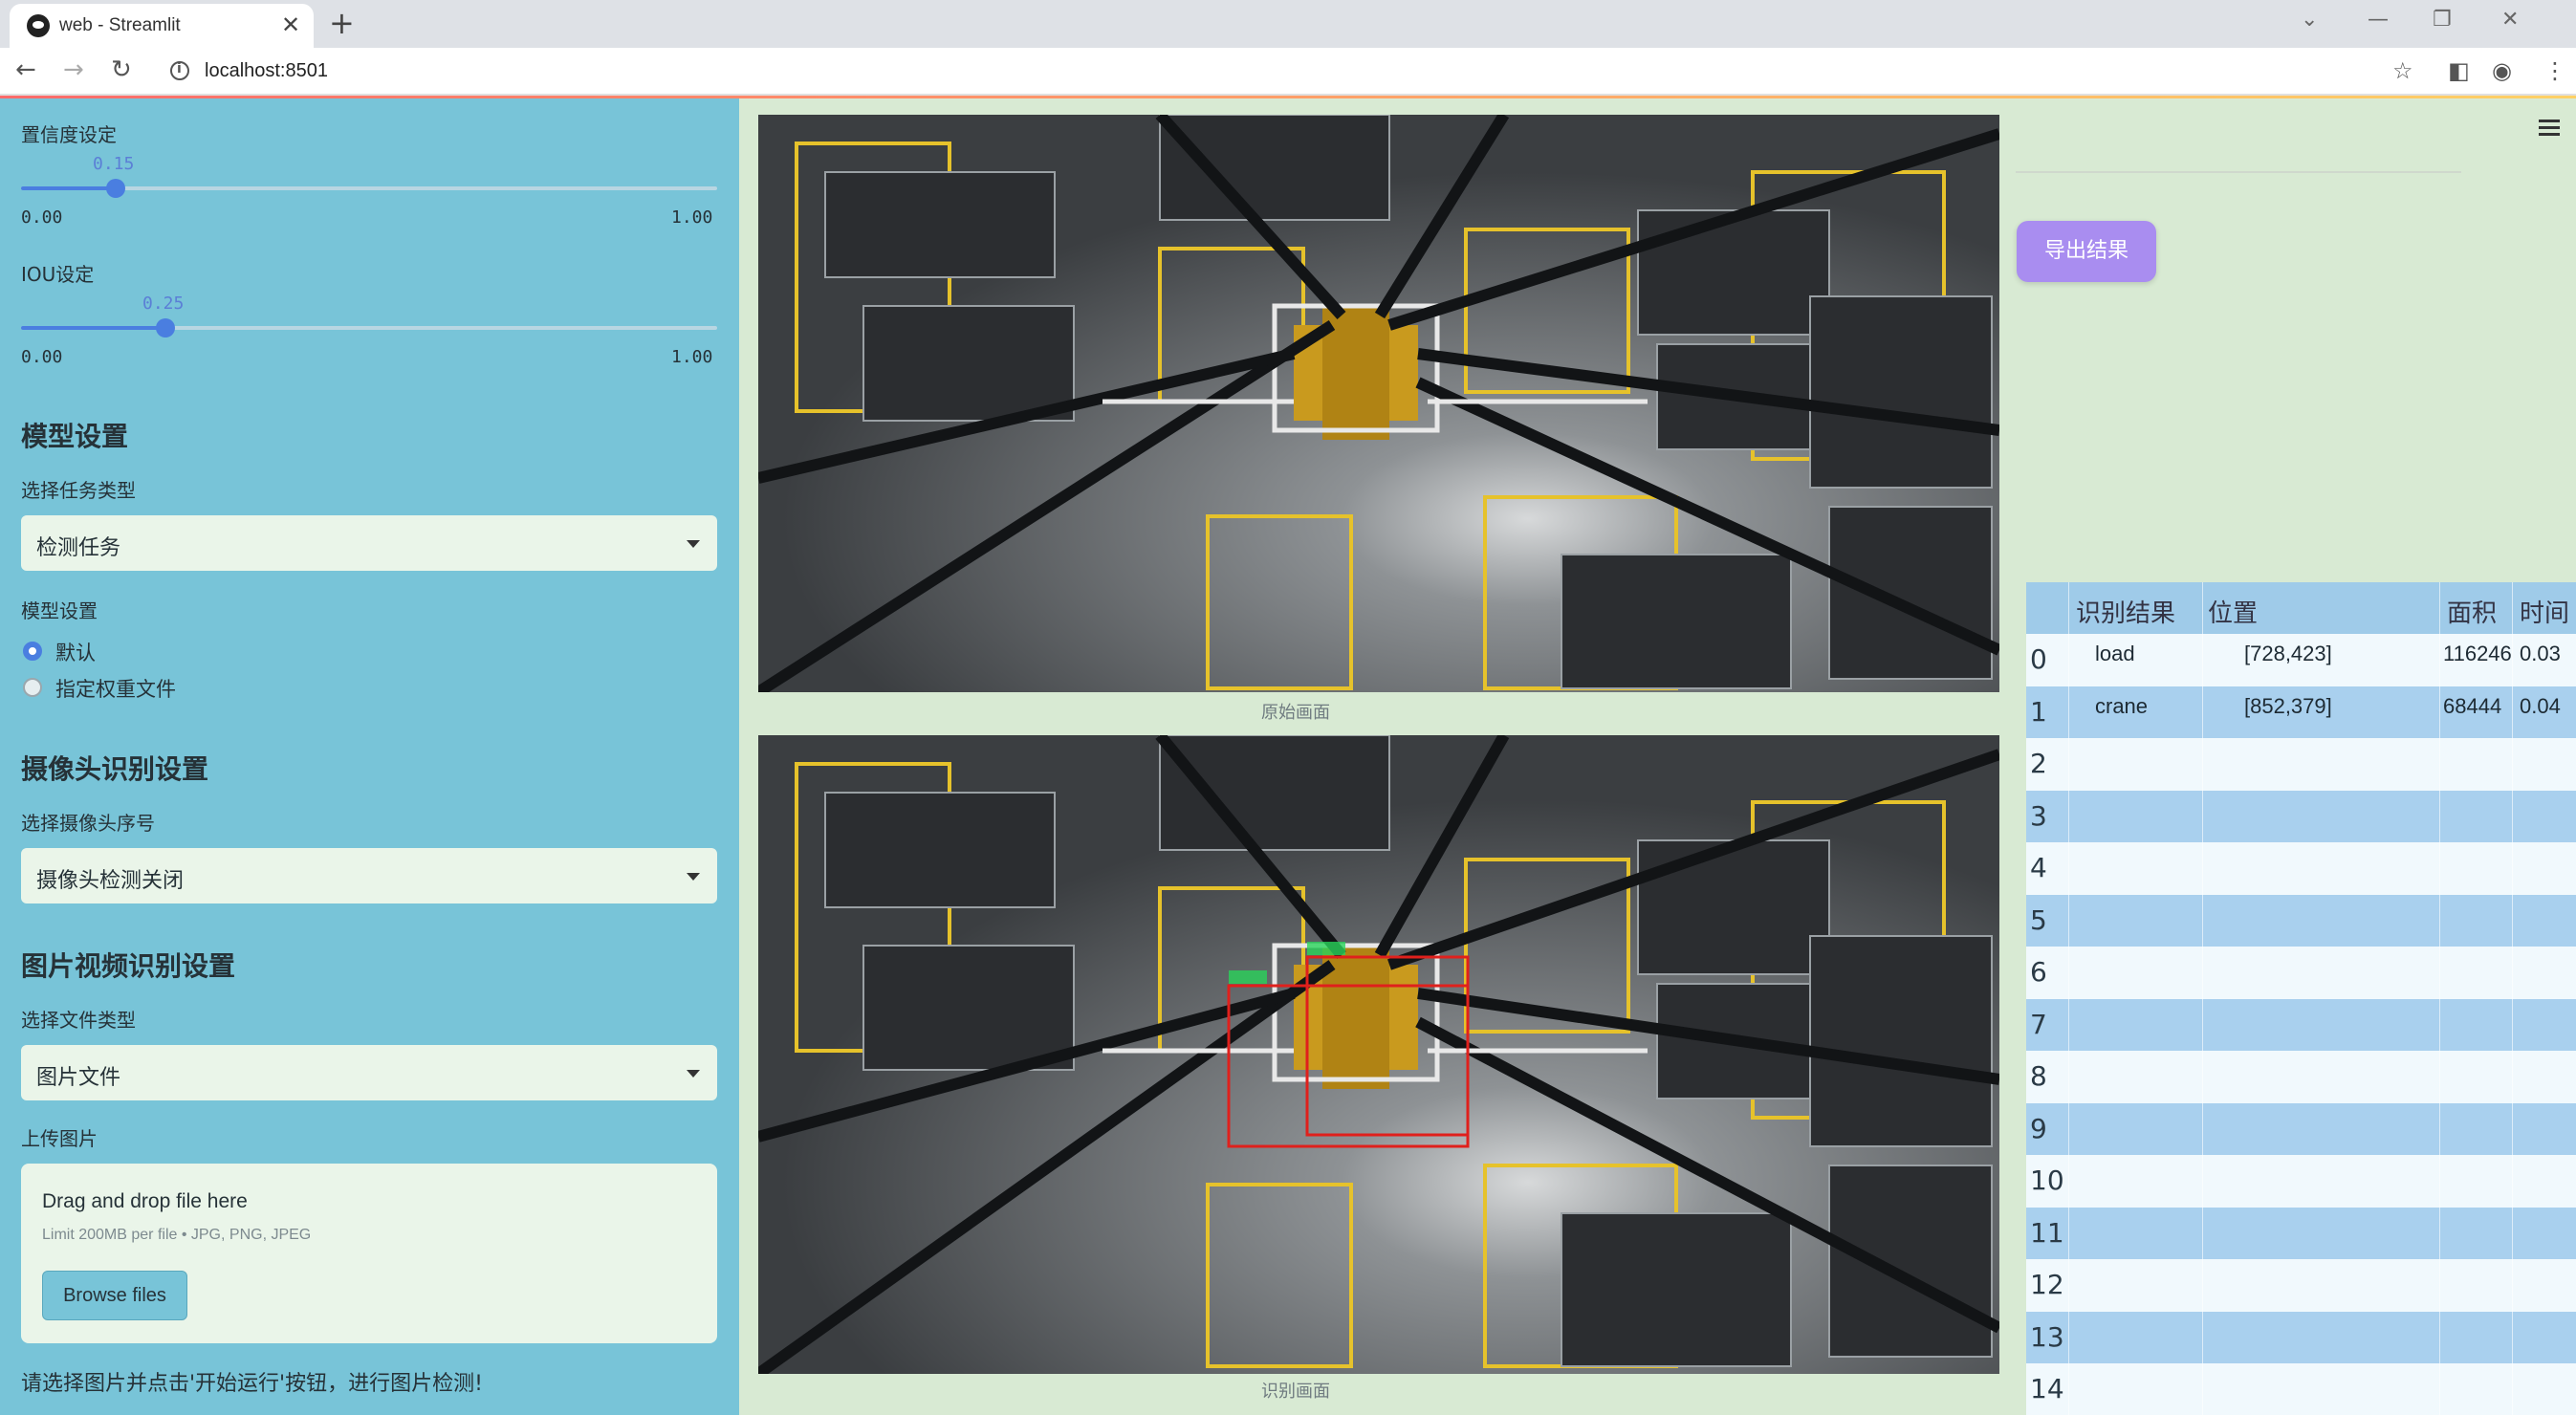 Image resolution: width=2576 pixels, height=1415 pixels. What do you see at coordinates (2301, 1025) in the screenshot?
I see `table-row: 7` at bounding box center [2301, 1025].